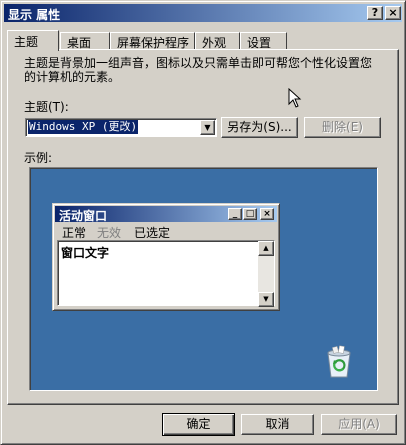  I want to click on preview-title-bar: 活动窗口 _ □ ×, so click(166, 214).